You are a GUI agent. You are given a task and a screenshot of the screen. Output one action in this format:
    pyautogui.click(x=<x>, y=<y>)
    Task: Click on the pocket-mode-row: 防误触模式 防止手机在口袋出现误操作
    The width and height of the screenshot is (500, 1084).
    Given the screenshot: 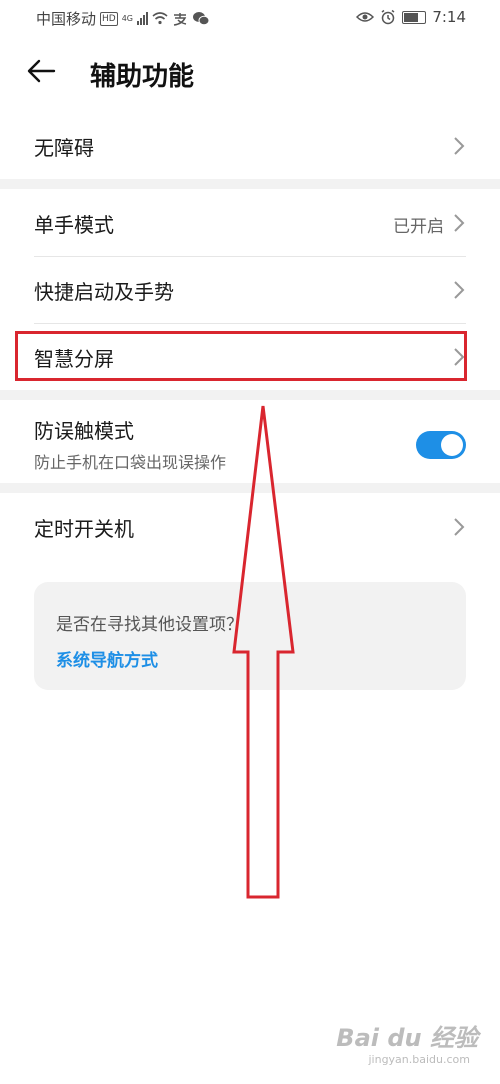 What is the action you would take?
    pyautogui.click(x=250, y=442)
    